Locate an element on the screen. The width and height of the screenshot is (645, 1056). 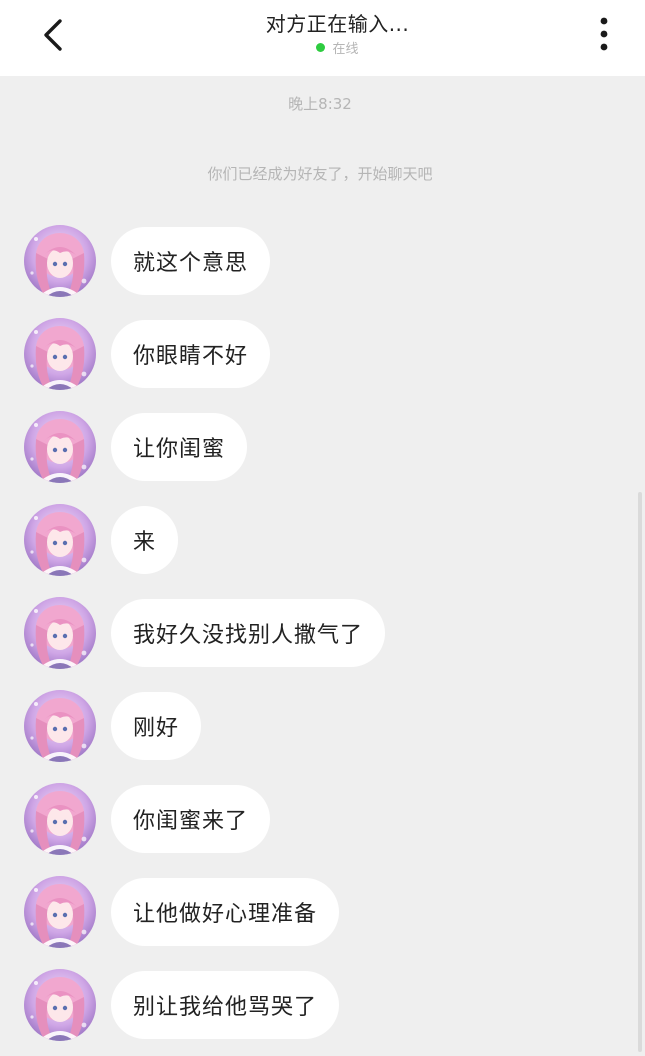
more-vertical-icon is located at coordinates (604, 34).